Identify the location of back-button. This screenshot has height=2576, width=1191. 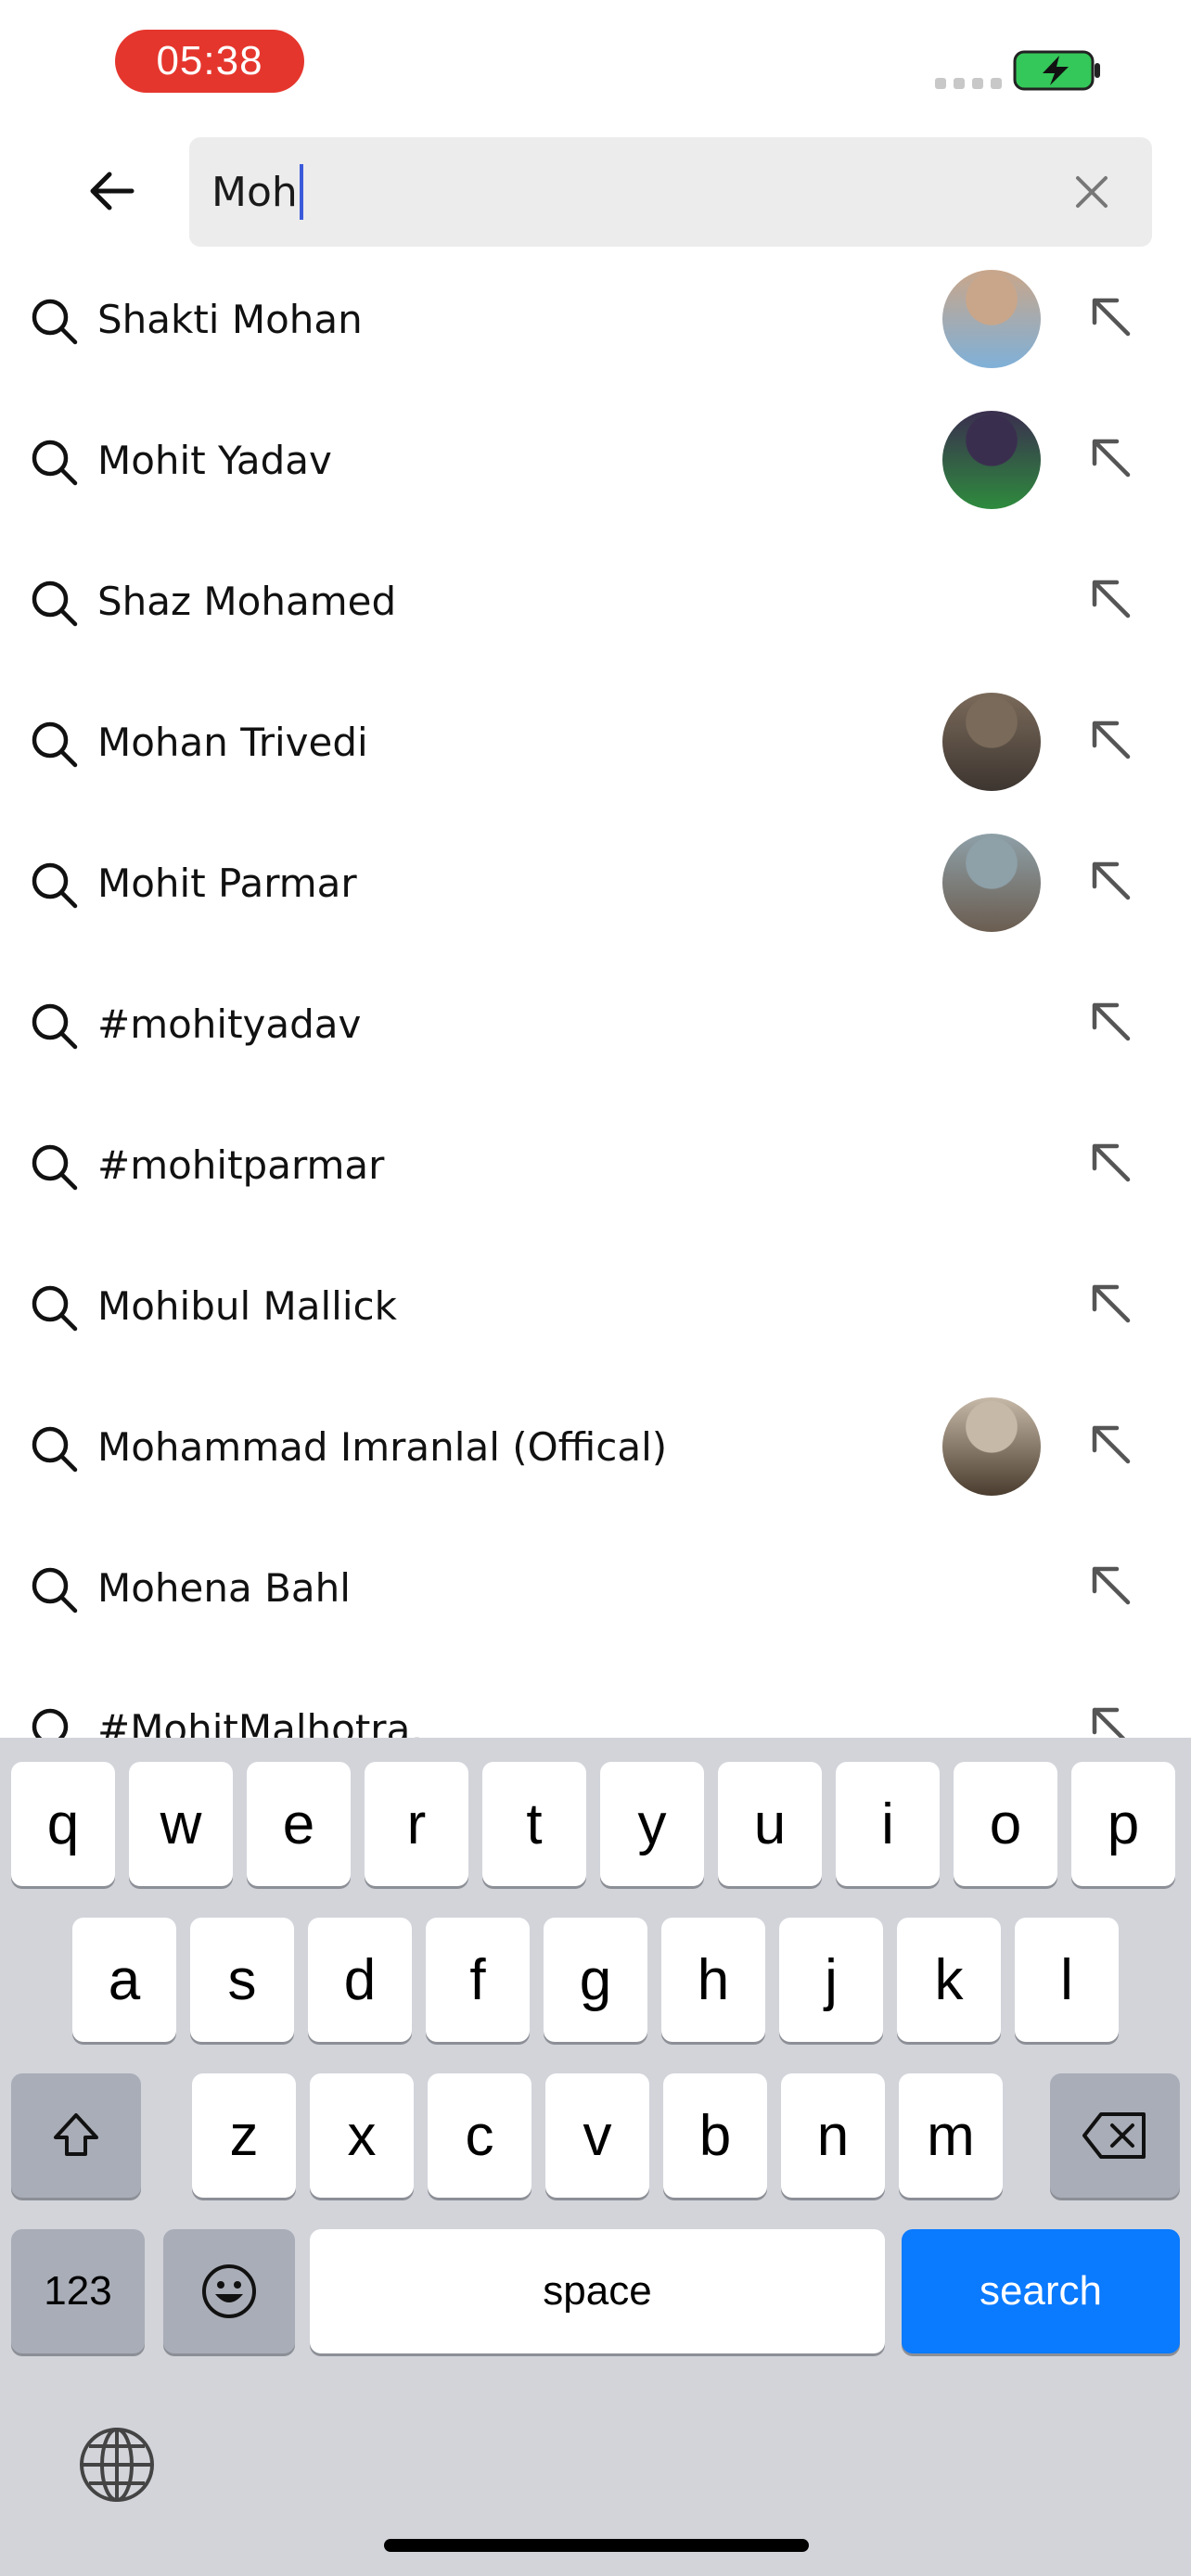
(111, 191).